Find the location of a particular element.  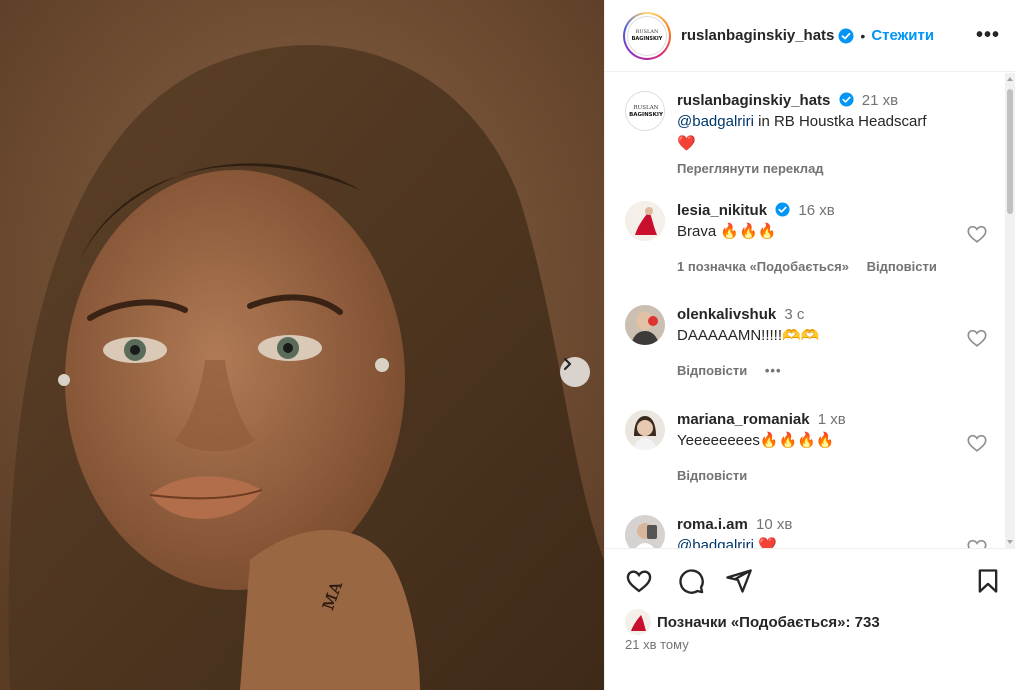

author-avatar: RUSLAN BAGINSKIY is located at coordinates (647, 35).